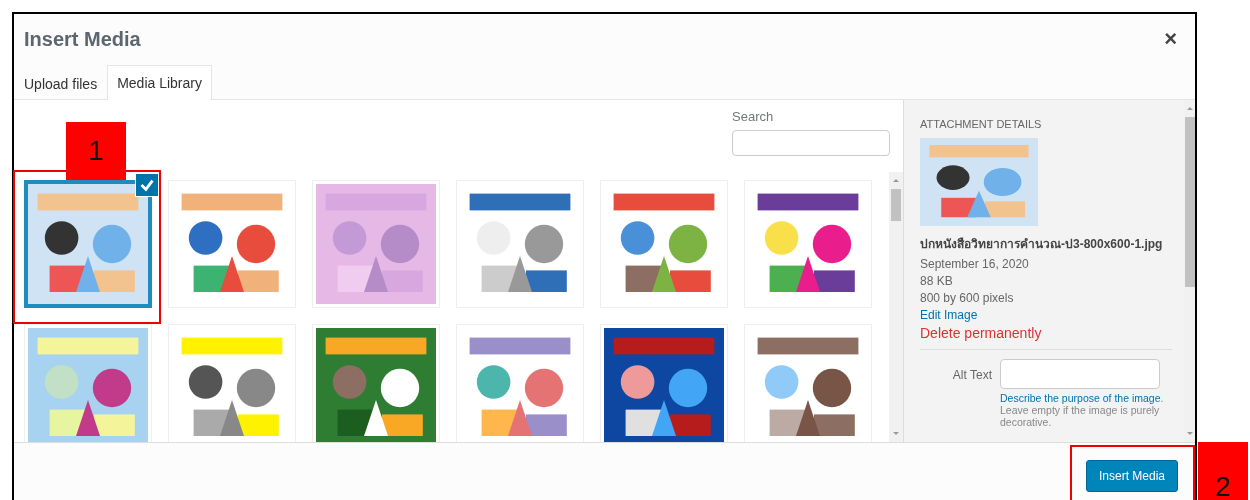 The image size is (1250, 500). Describe the element at coordinates (1080, 374) in the screenshot. I see `alt-text-field` at that location.